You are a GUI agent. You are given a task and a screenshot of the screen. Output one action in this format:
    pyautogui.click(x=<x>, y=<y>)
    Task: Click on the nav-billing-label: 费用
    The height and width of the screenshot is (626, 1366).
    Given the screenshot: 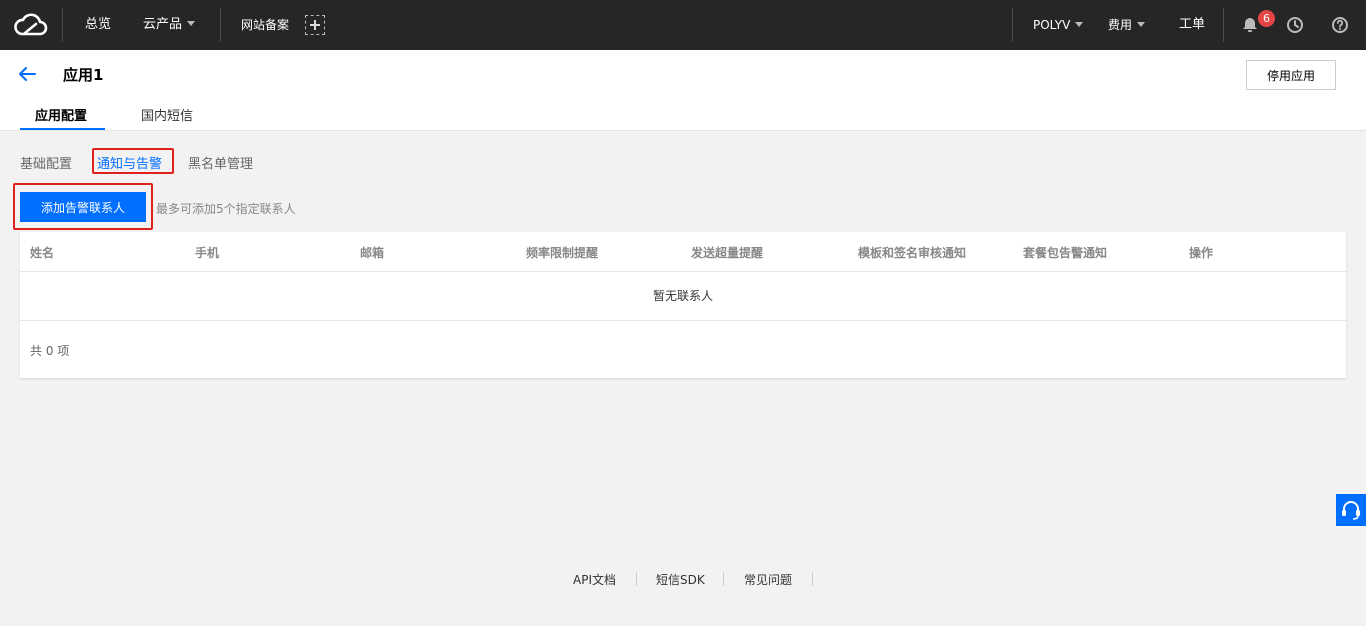 What is the action you would take?
    pyautogui.click(x=1120, y=25)
    